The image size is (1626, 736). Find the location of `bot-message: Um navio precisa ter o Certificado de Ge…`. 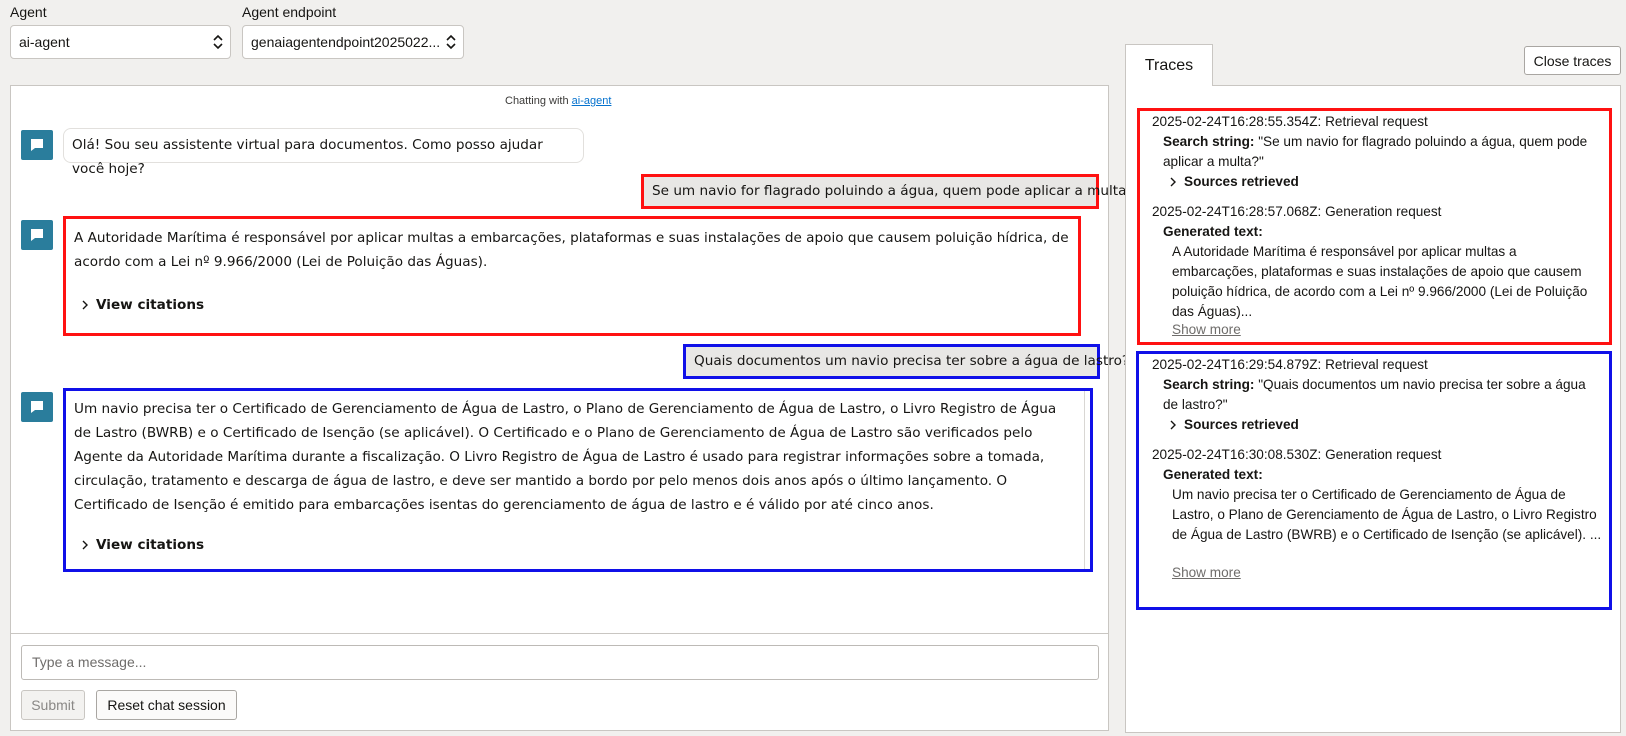

bot-message: Um navio precisa ter o Certificado de Ge… is located at coordinates (565, 457).